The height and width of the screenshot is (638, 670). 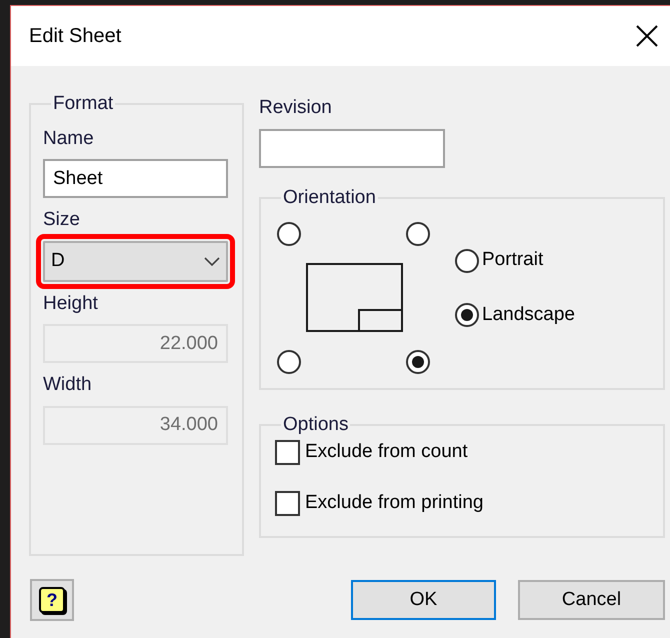 I want to click on text-field: Sheet, so click(x=135, y=178).